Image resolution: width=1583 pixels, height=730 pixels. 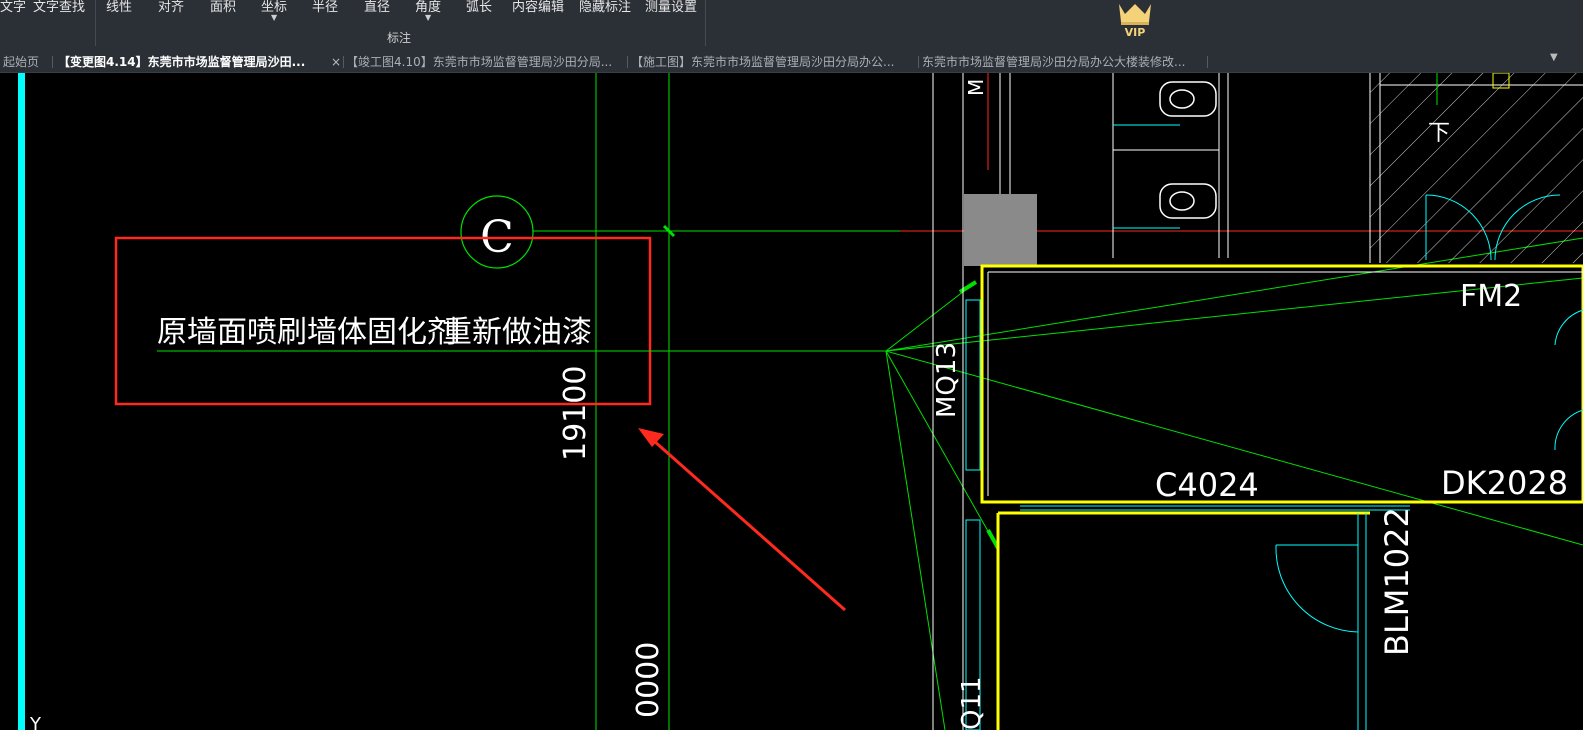 I want to click on label-mq13: MQ13, so click(x=947, y=380).